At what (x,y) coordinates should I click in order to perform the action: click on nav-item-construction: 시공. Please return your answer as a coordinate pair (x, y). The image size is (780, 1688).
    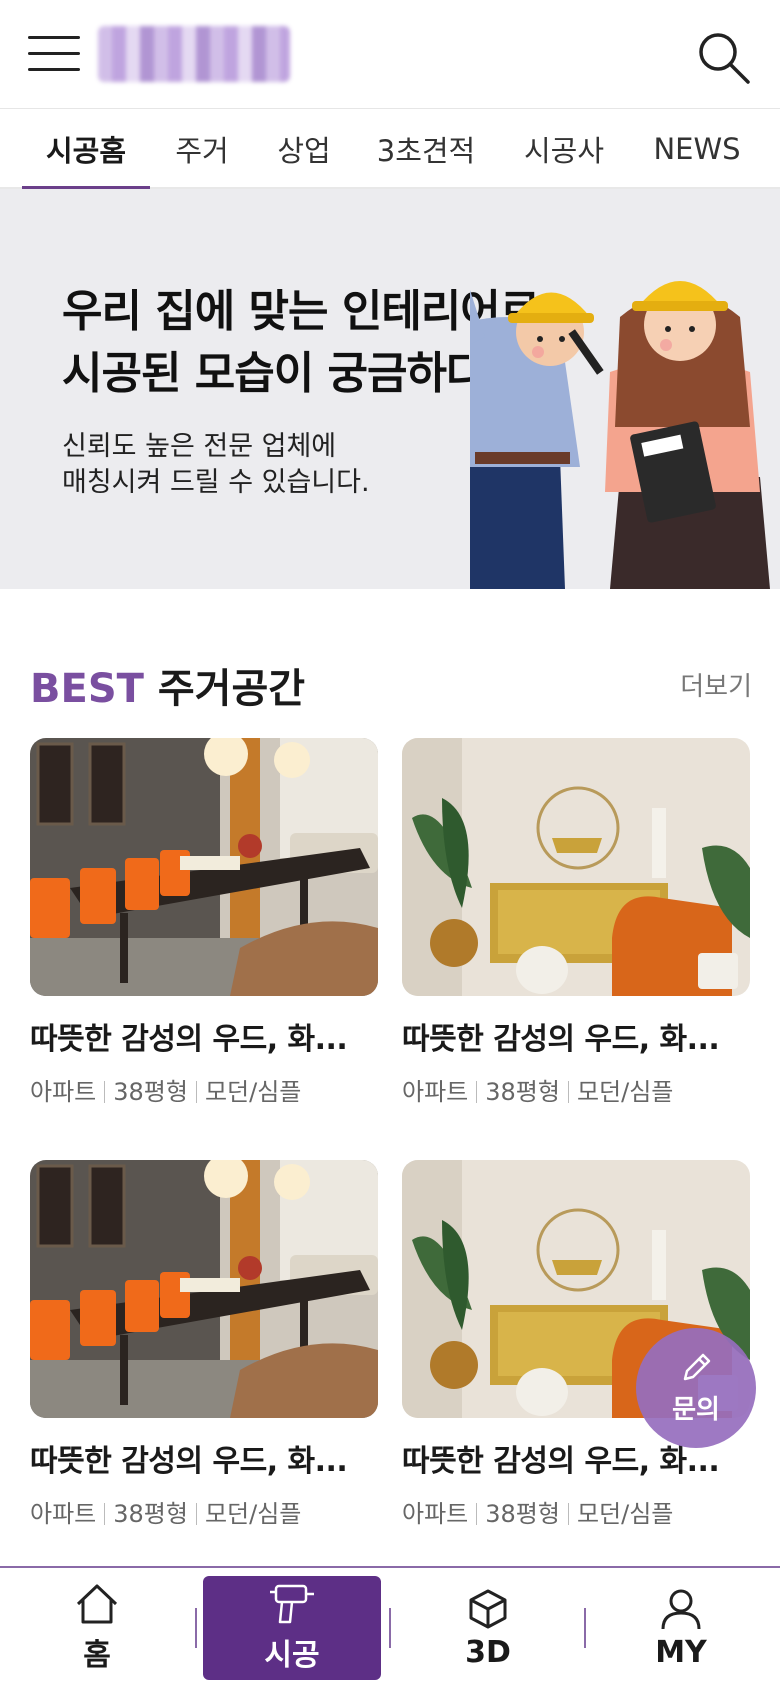
    Looking at the image, I should click on (292, 1628).